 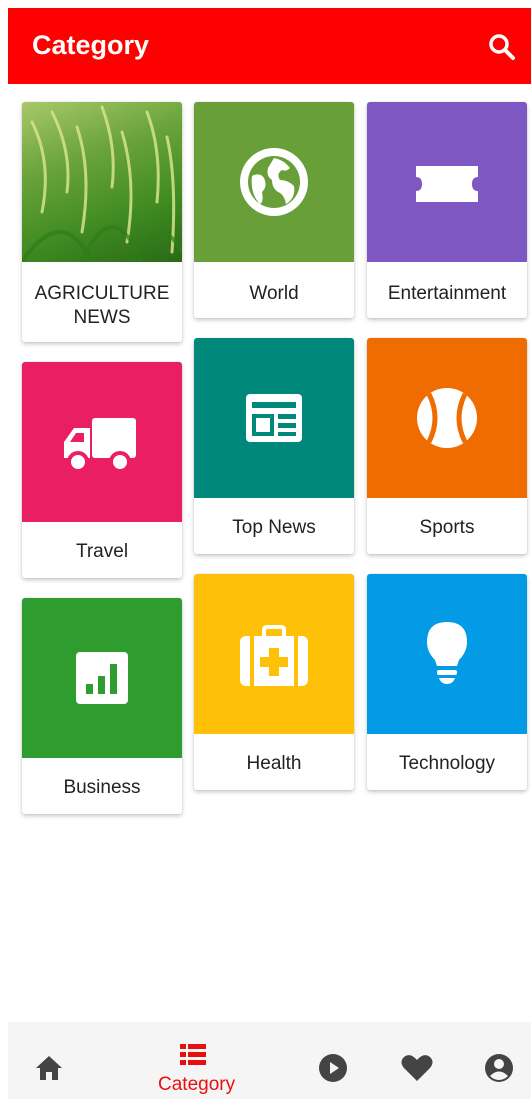 I want to click on tile-entertainment, so click(x=447, y=182).